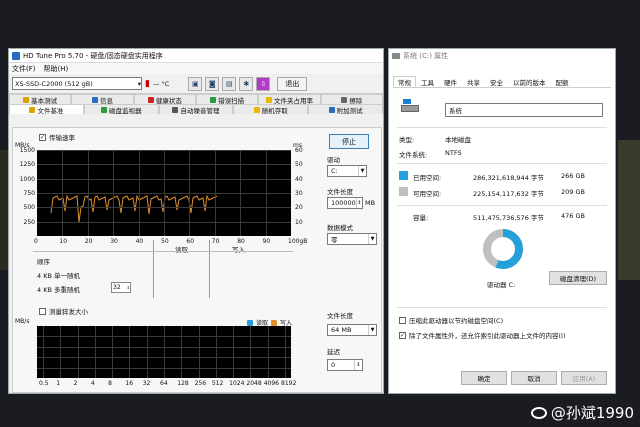 The image size is (640, 427). What do you see at coordinates (347, 171) in the screenshot?
I see `drive-letter-select: C: ▼` at bounding box center [347, 171].